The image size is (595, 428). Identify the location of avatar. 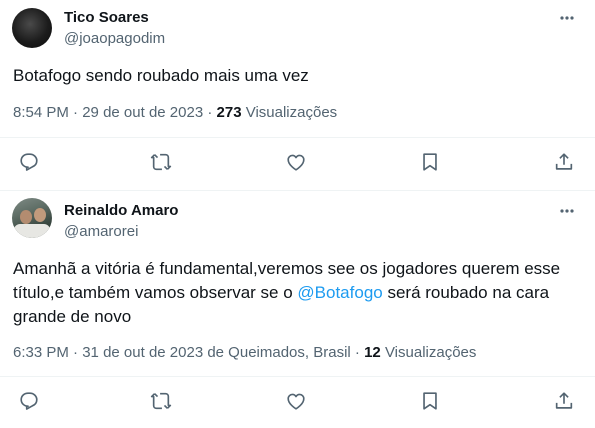
(32, 28).